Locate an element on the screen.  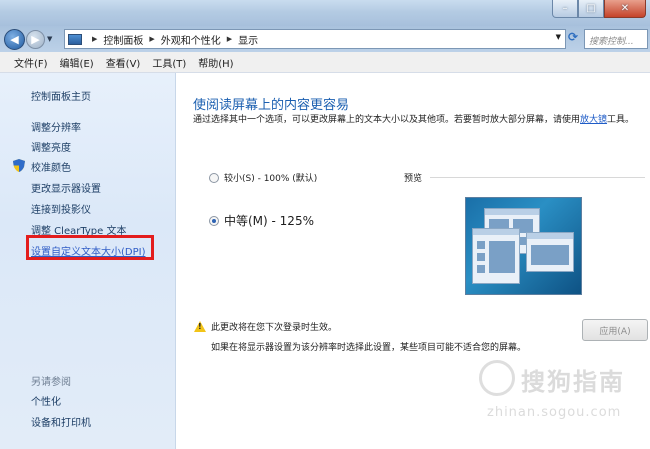
refresh-icon: ⟳ is located at coordinates (575, 39).